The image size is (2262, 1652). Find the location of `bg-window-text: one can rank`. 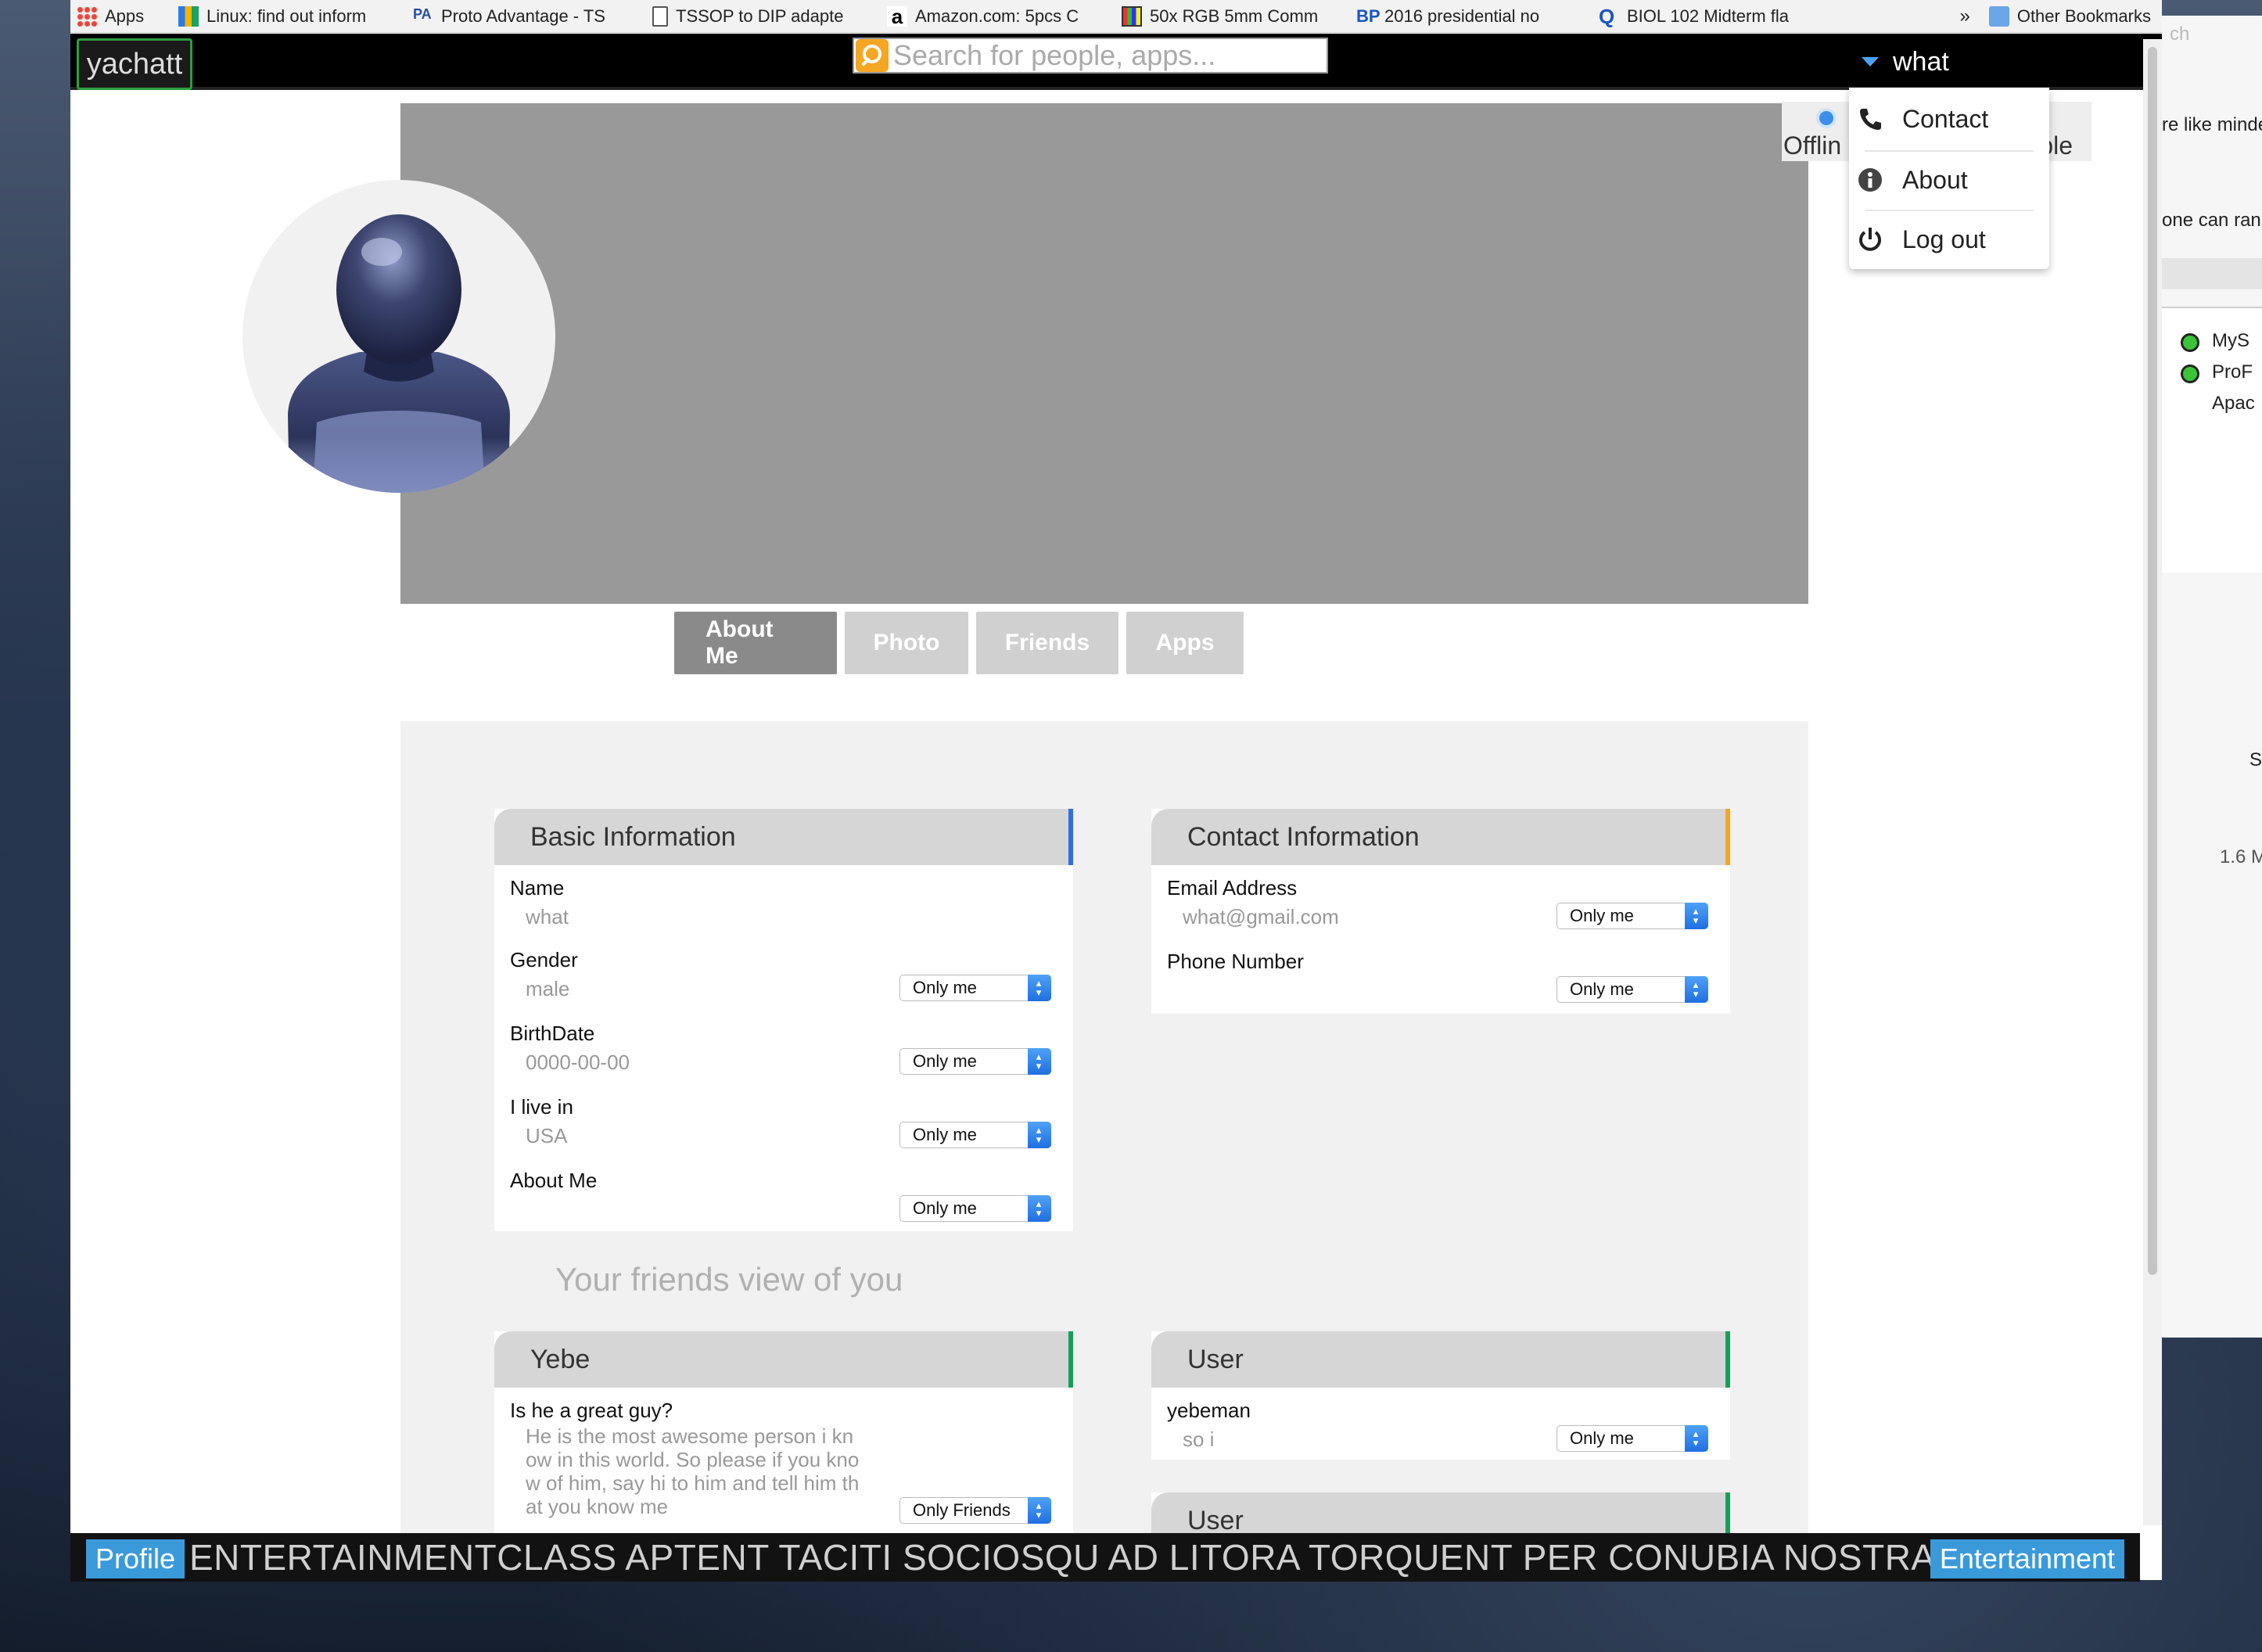

bg-window-text: one can rank is located at coordinates (2212, 220).